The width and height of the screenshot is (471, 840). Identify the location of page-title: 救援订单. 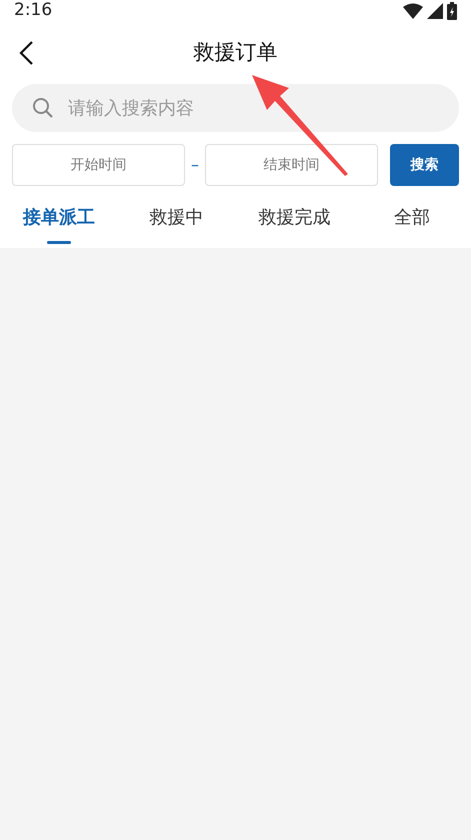
(236, 52).